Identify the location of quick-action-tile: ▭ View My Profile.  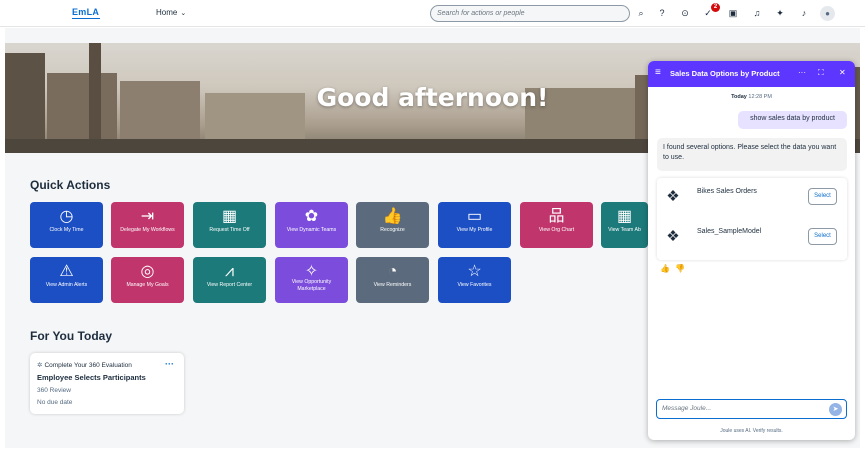
(474, 225).